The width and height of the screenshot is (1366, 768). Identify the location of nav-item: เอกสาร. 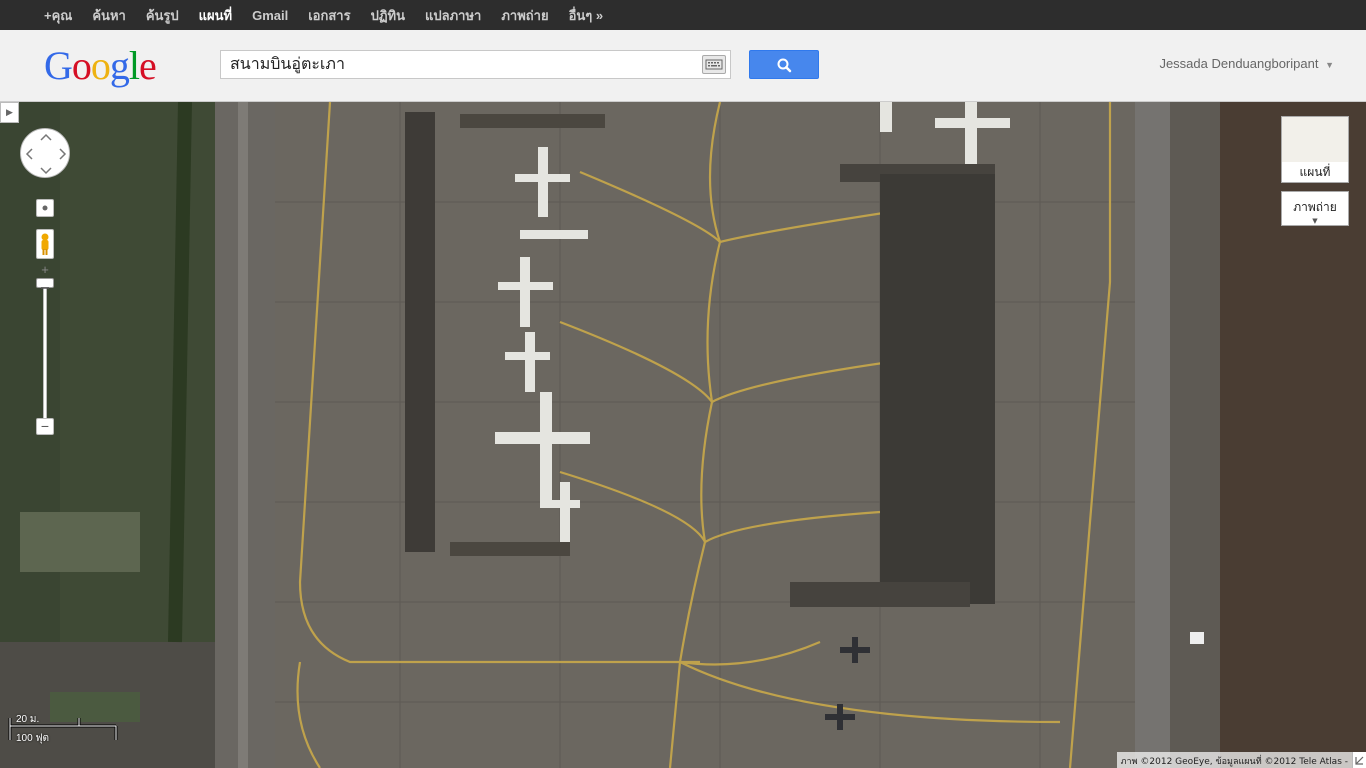
(329, 15).